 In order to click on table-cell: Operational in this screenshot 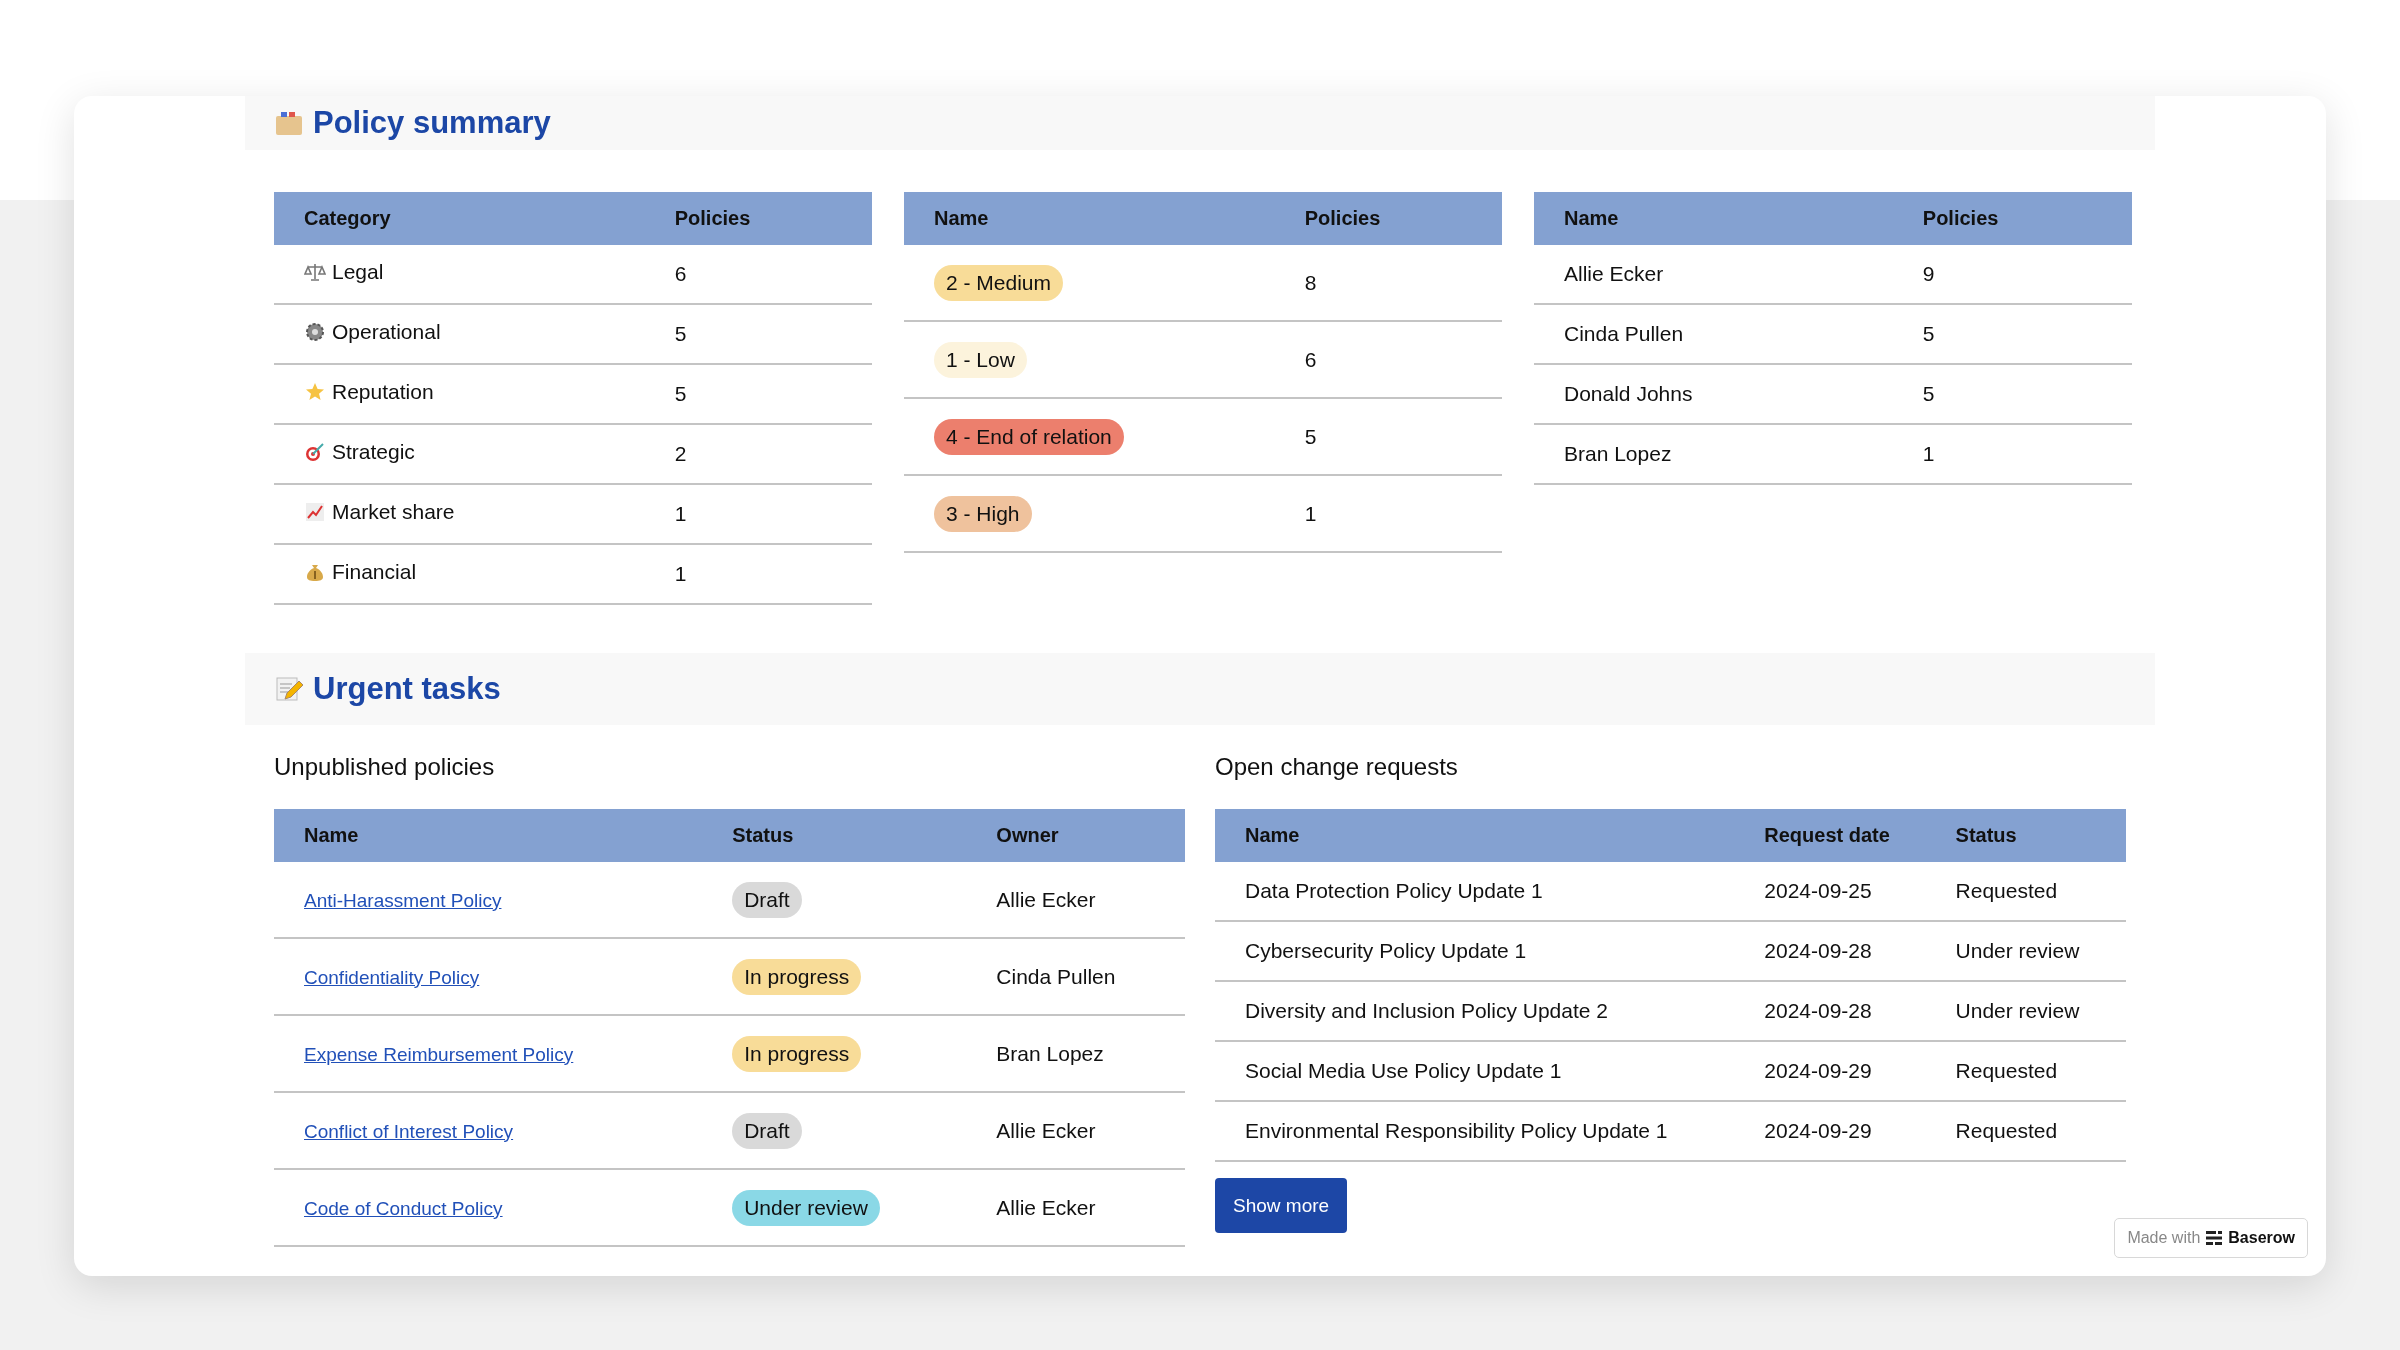, I will do `click(459, 334)`.